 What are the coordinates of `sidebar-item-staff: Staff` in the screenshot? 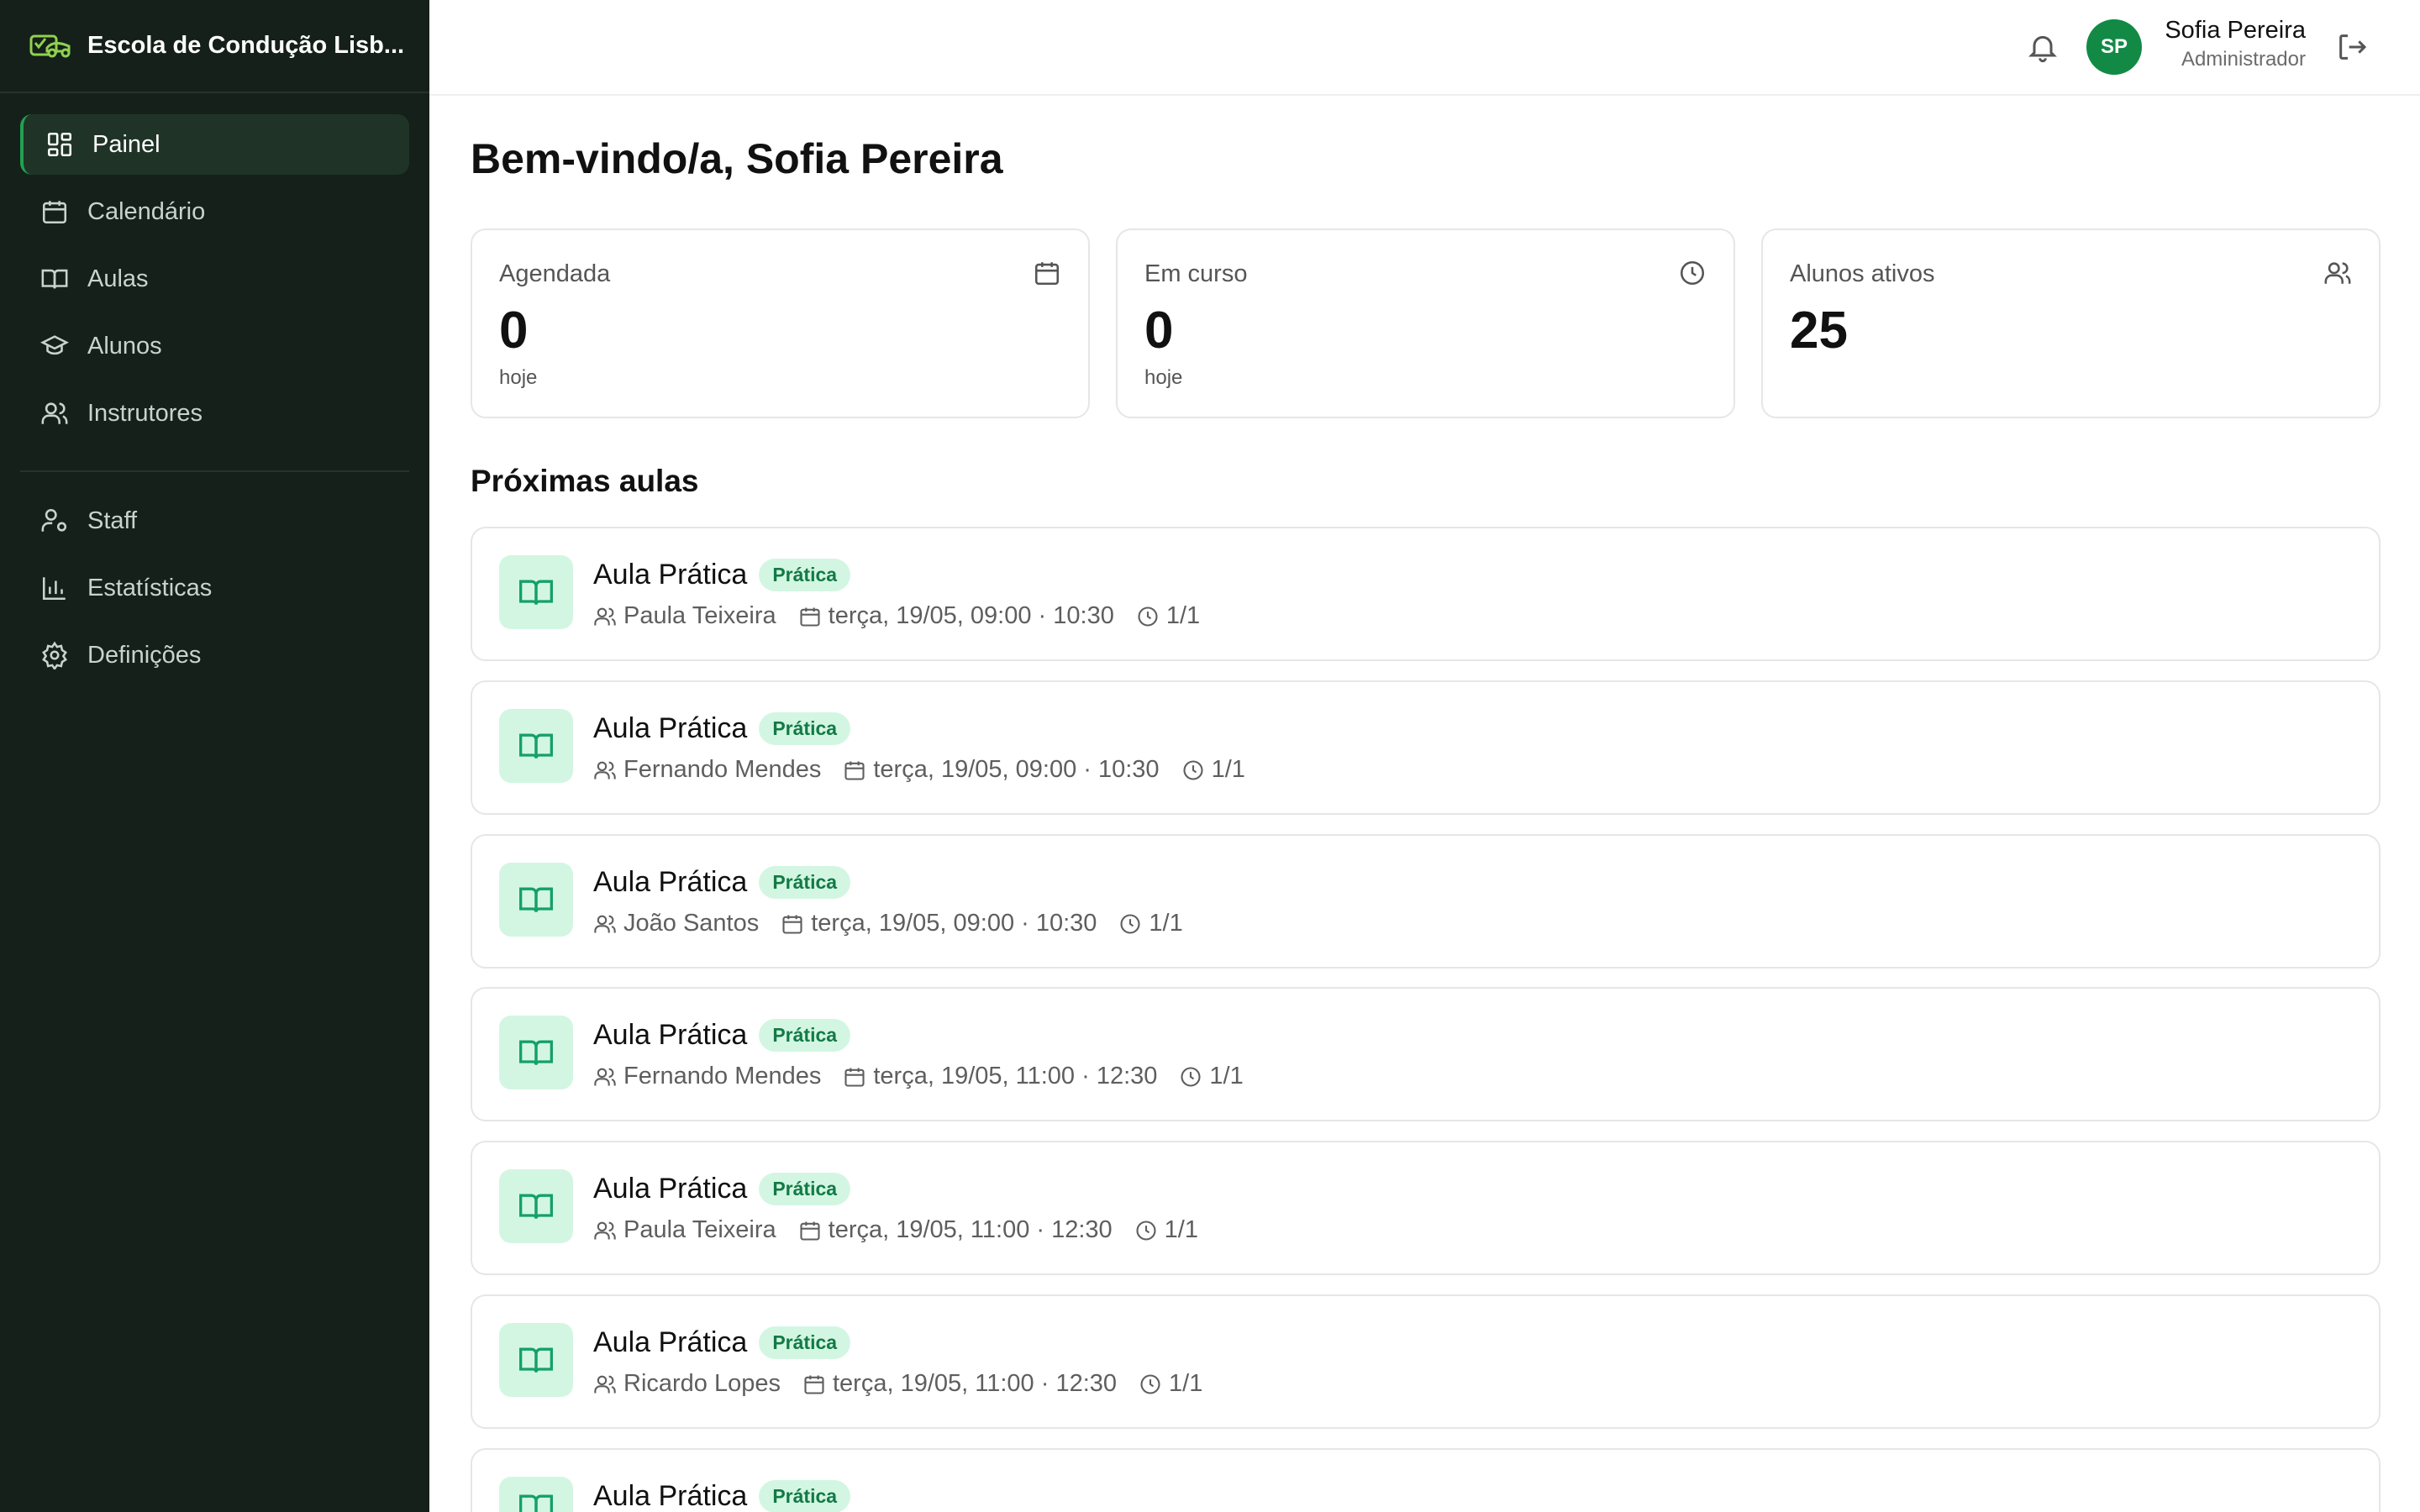 It's located at (214, 521).